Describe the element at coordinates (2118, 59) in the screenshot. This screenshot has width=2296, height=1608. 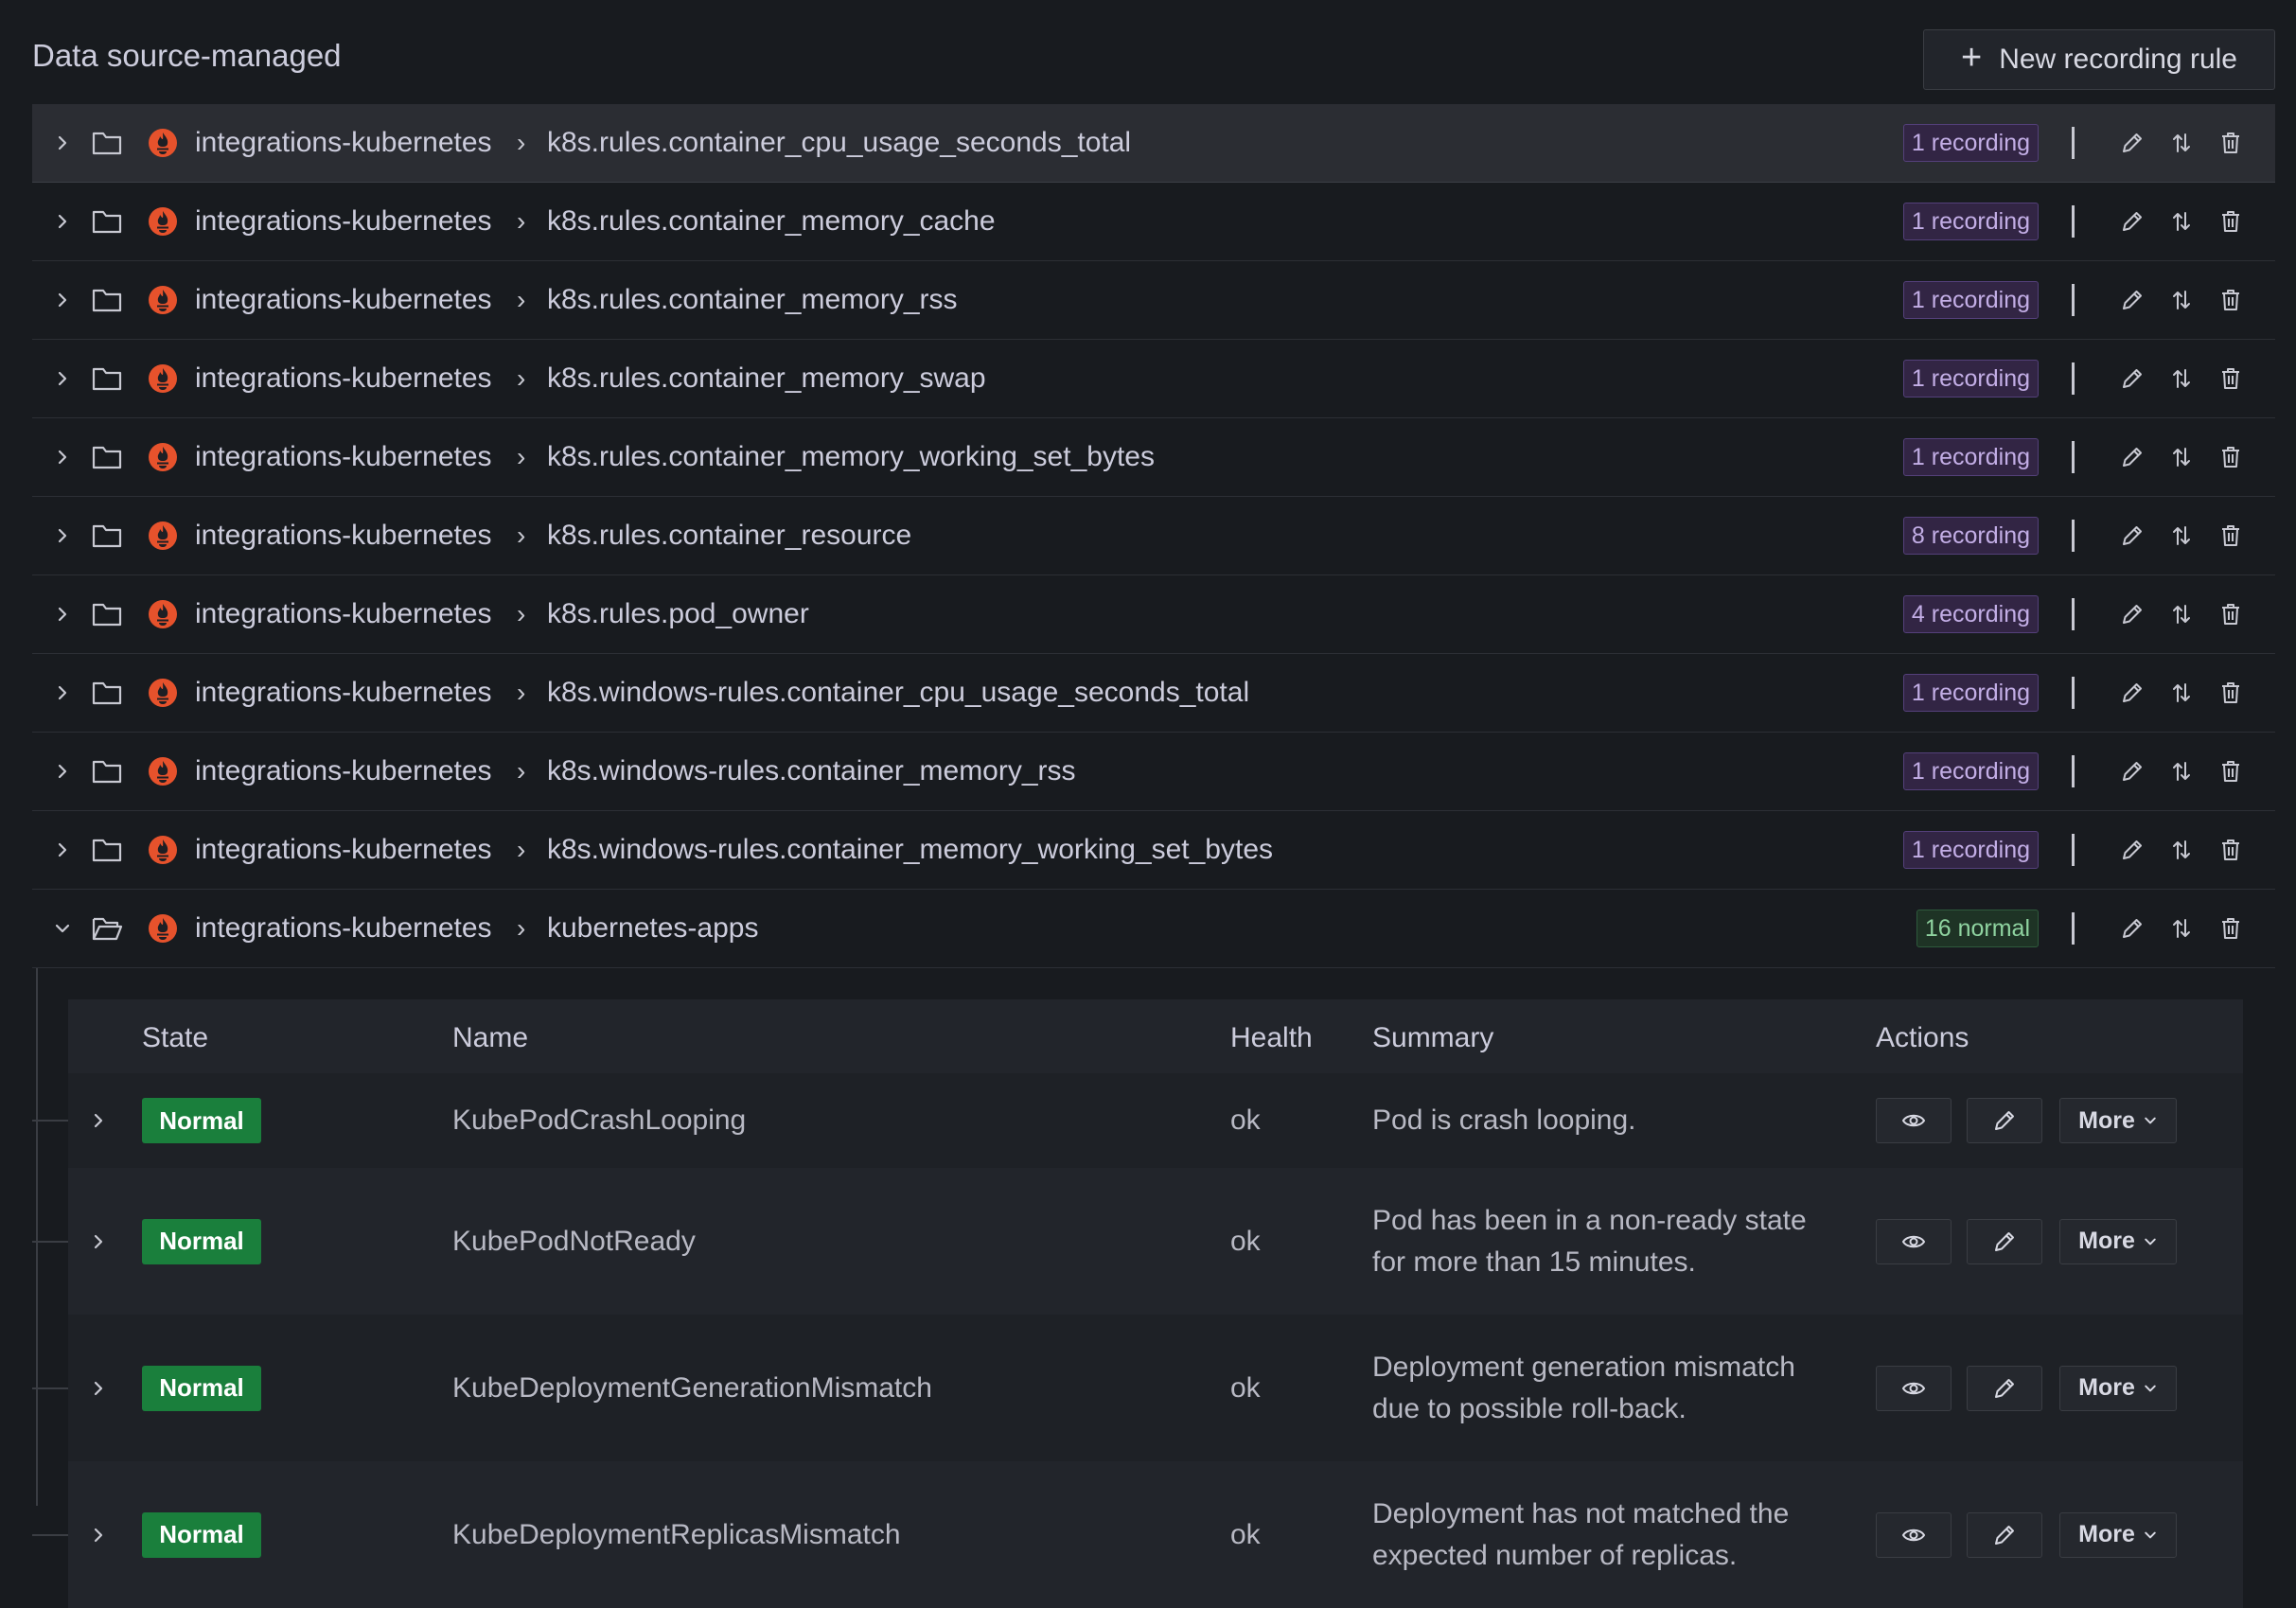
I see `new-recording-rule-label: New recording rule` at that location.